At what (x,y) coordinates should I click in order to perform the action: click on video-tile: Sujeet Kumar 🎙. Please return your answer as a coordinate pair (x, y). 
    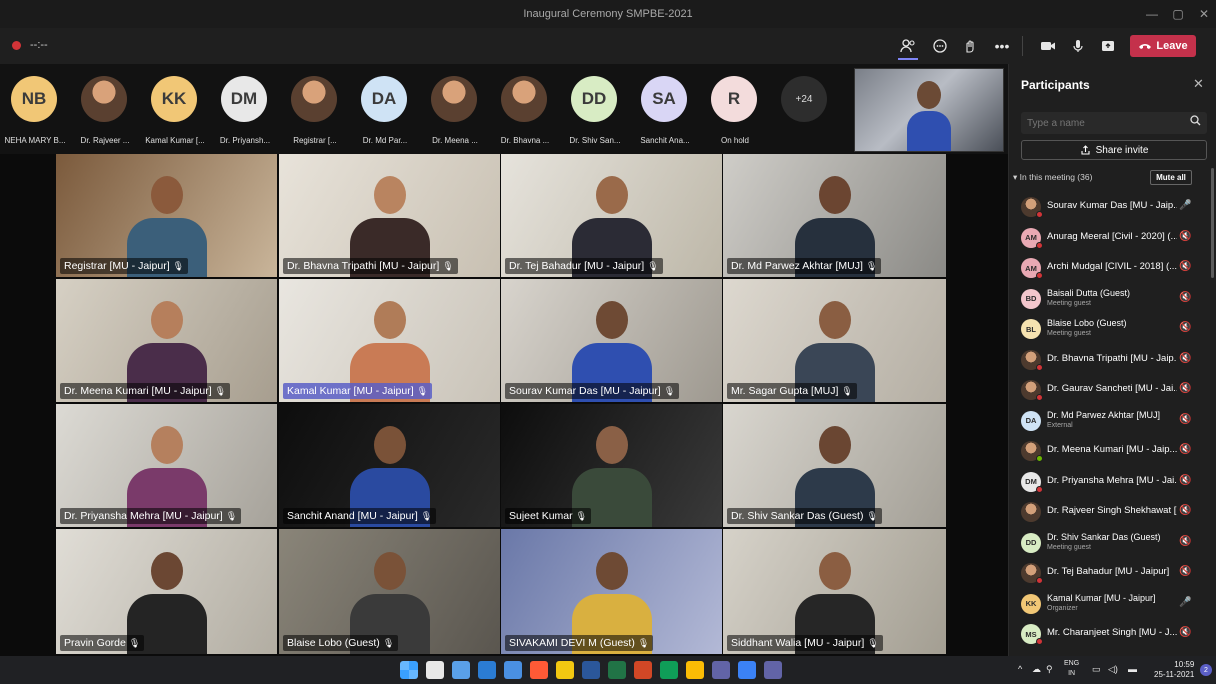
    Looking at the image, I should click on (611, 465).